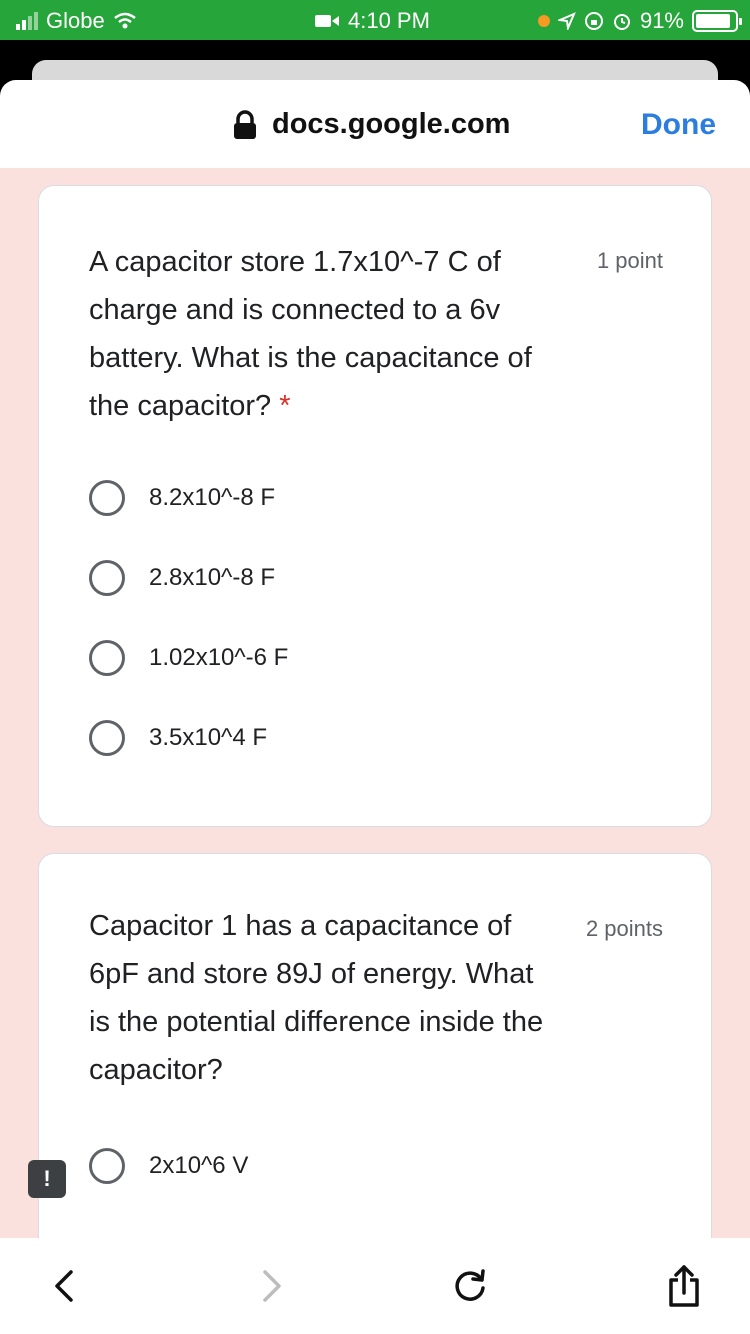 The width and height of the screenshot is (750, 1334). Describe the element at coordinates (124, 20) in the screenshot. I see `wifi-icon` at that location.